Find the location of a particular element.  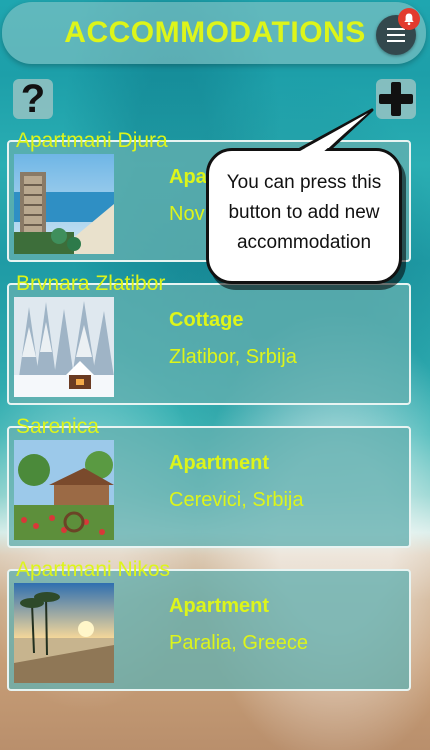

accommodation-location: Cerevici, Srbija is located at coordinates (236, 500).